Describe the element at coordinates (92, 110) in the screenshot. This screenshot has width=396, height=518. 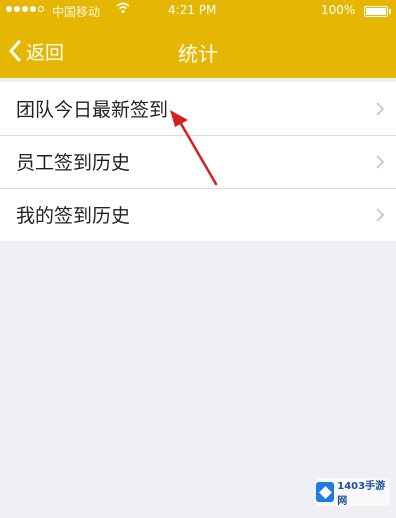
I see `menu-item-label: 团队今日最新签到` at that location.